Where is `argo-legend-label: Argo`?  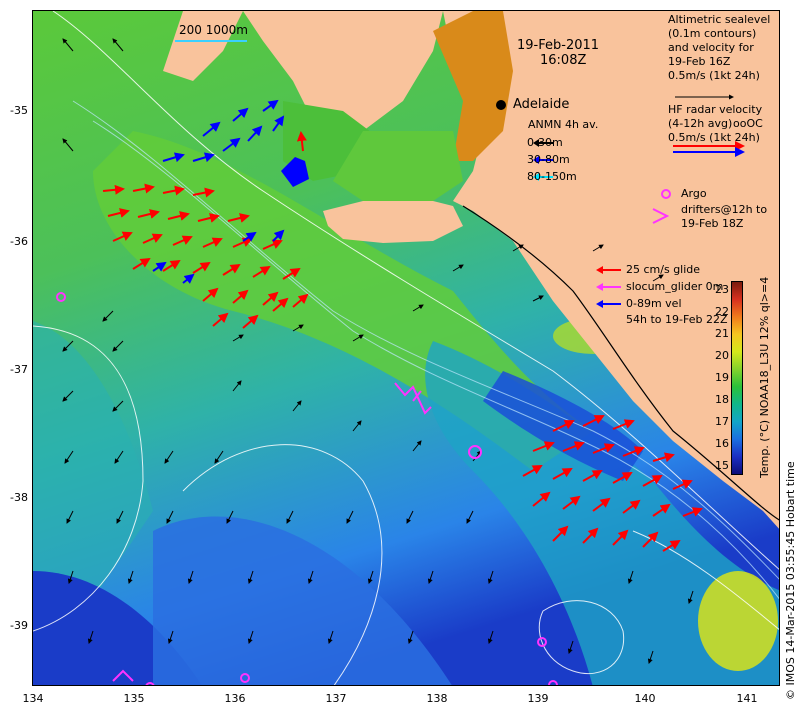
argo-legend-label: Argo is located at coordinates (694, 193).